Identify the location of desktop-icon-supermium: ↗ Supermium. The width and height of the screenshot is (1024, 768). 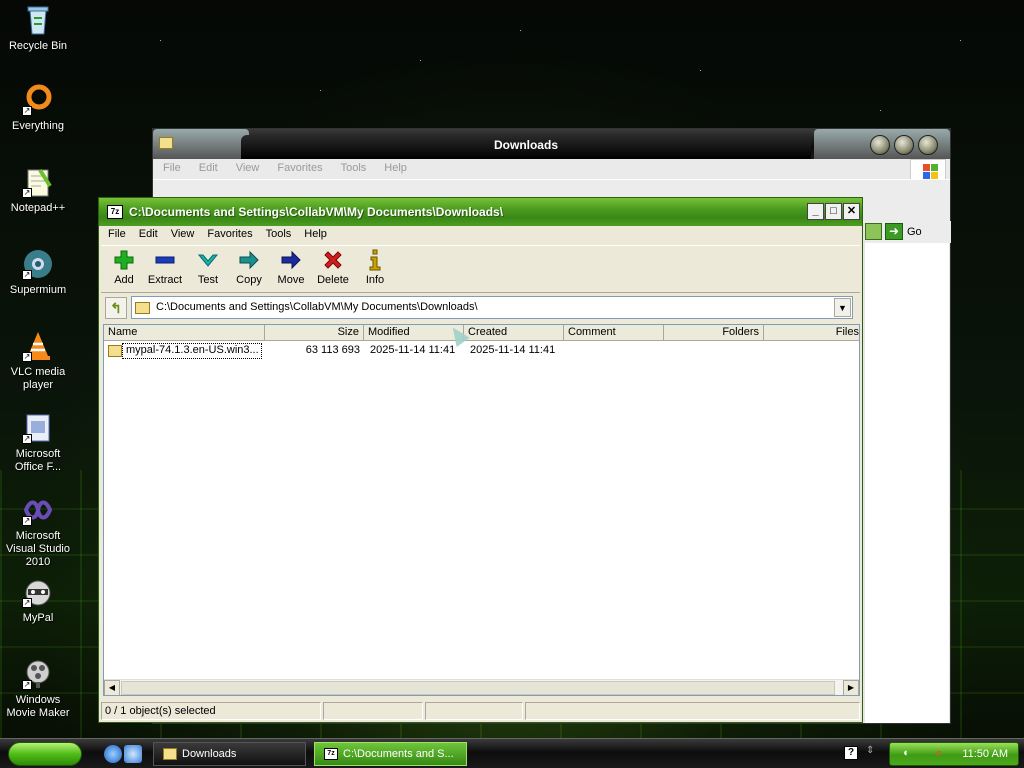
(38, 272).